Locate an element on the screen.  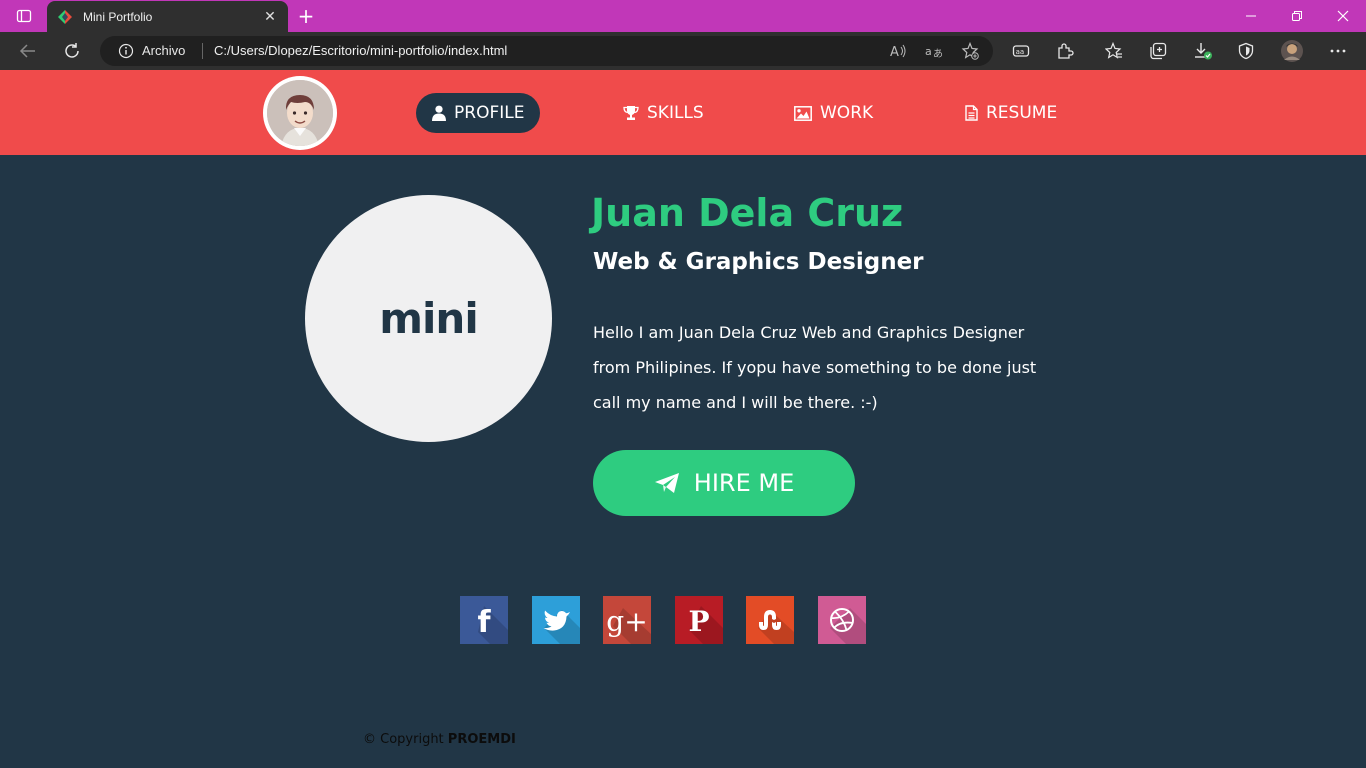
header-avatar is located at coordinates (300, 113).